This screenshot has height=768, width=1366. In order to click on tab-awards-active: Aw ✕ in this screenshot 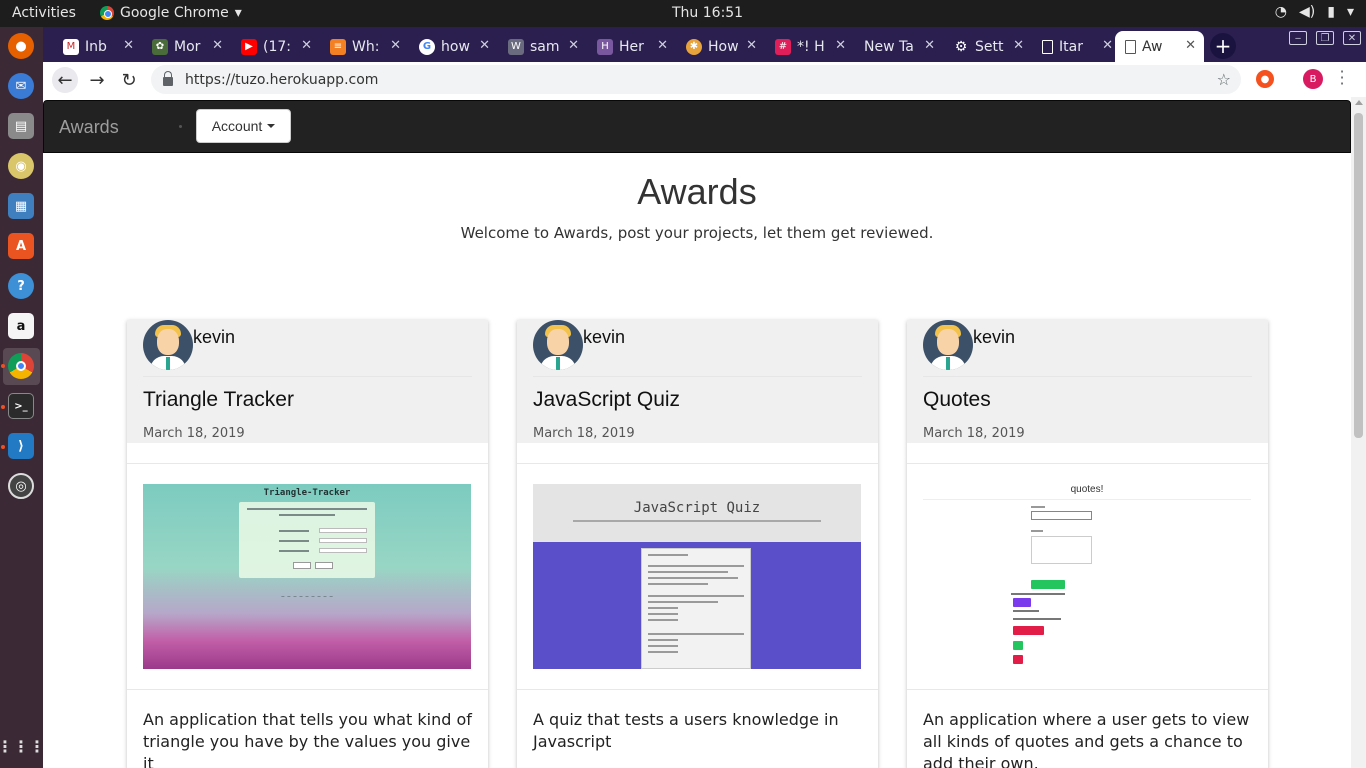, I will do `click(1159, 46)`.